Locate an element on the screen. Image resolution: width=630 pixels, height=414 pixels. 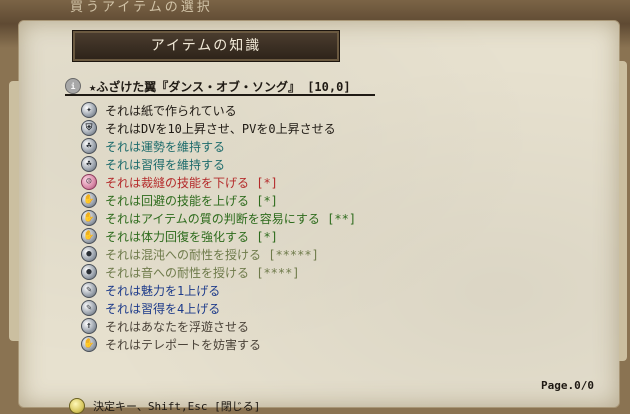
item-name: ★ふざけた翼『ダンス・オブ・ソング』 [10,0] is located at coordinates (220, 86).